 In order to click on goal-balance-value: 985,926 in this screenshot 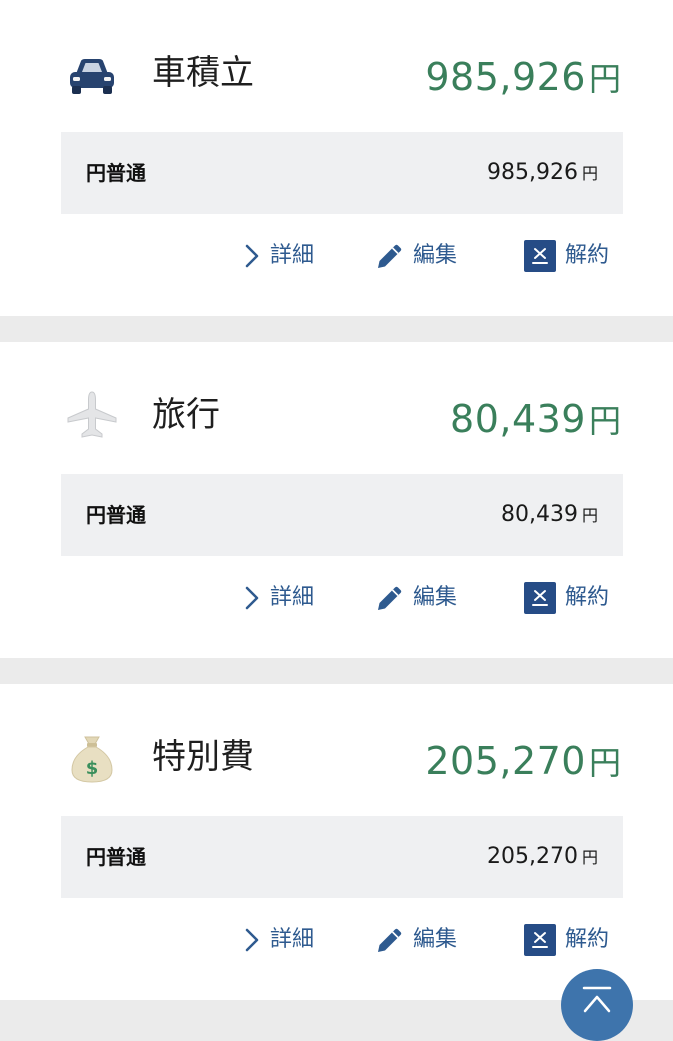, I will do `click(505, 77)`.